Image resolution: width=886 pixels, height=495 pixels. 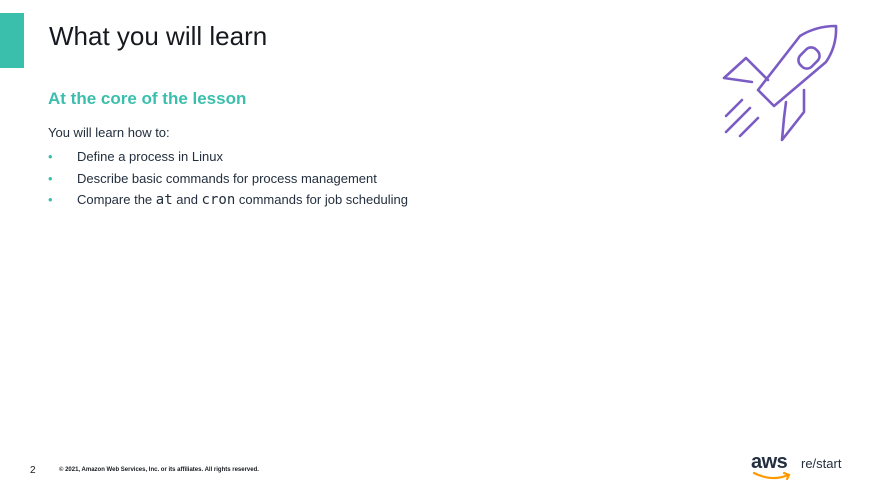 I want to click on restart-label: re/start, so click(x=821, y=463).